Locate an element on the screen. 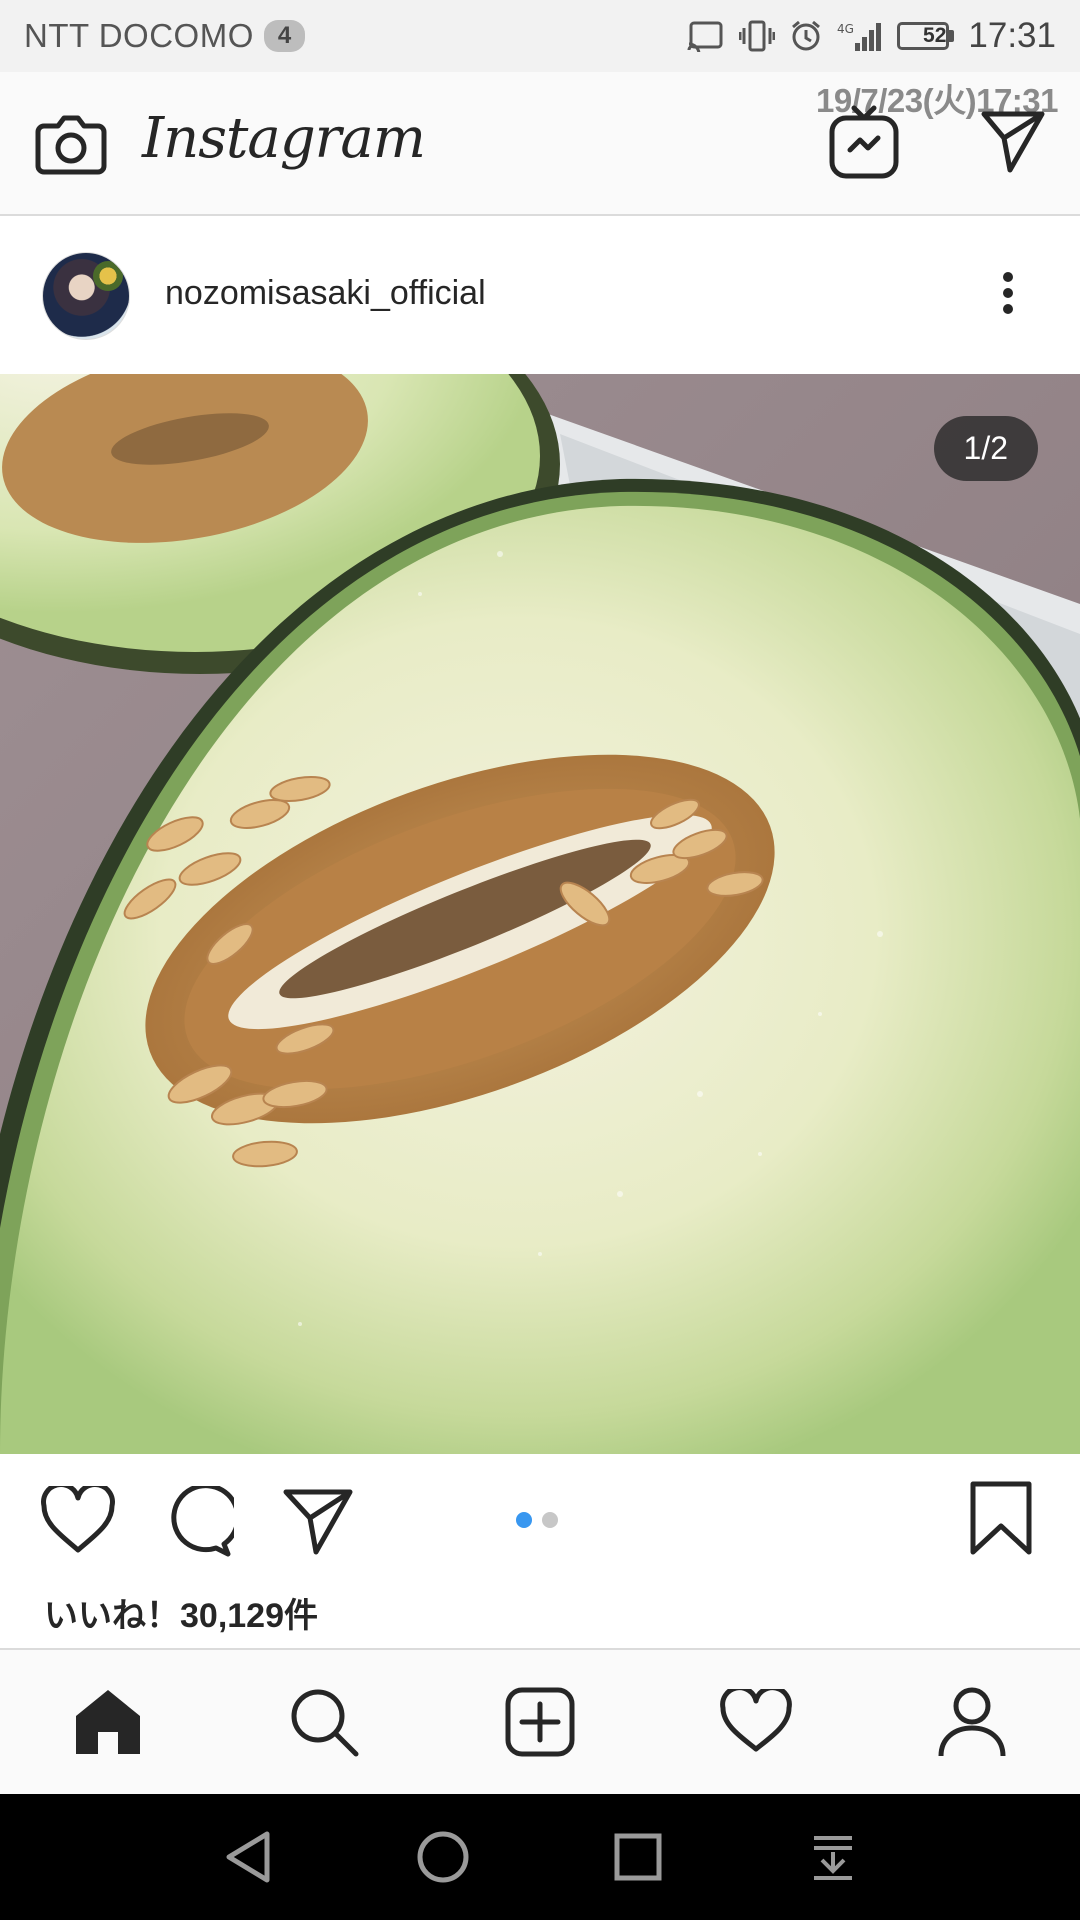  activity-heart-icon is located at coordinates (756, 1720).